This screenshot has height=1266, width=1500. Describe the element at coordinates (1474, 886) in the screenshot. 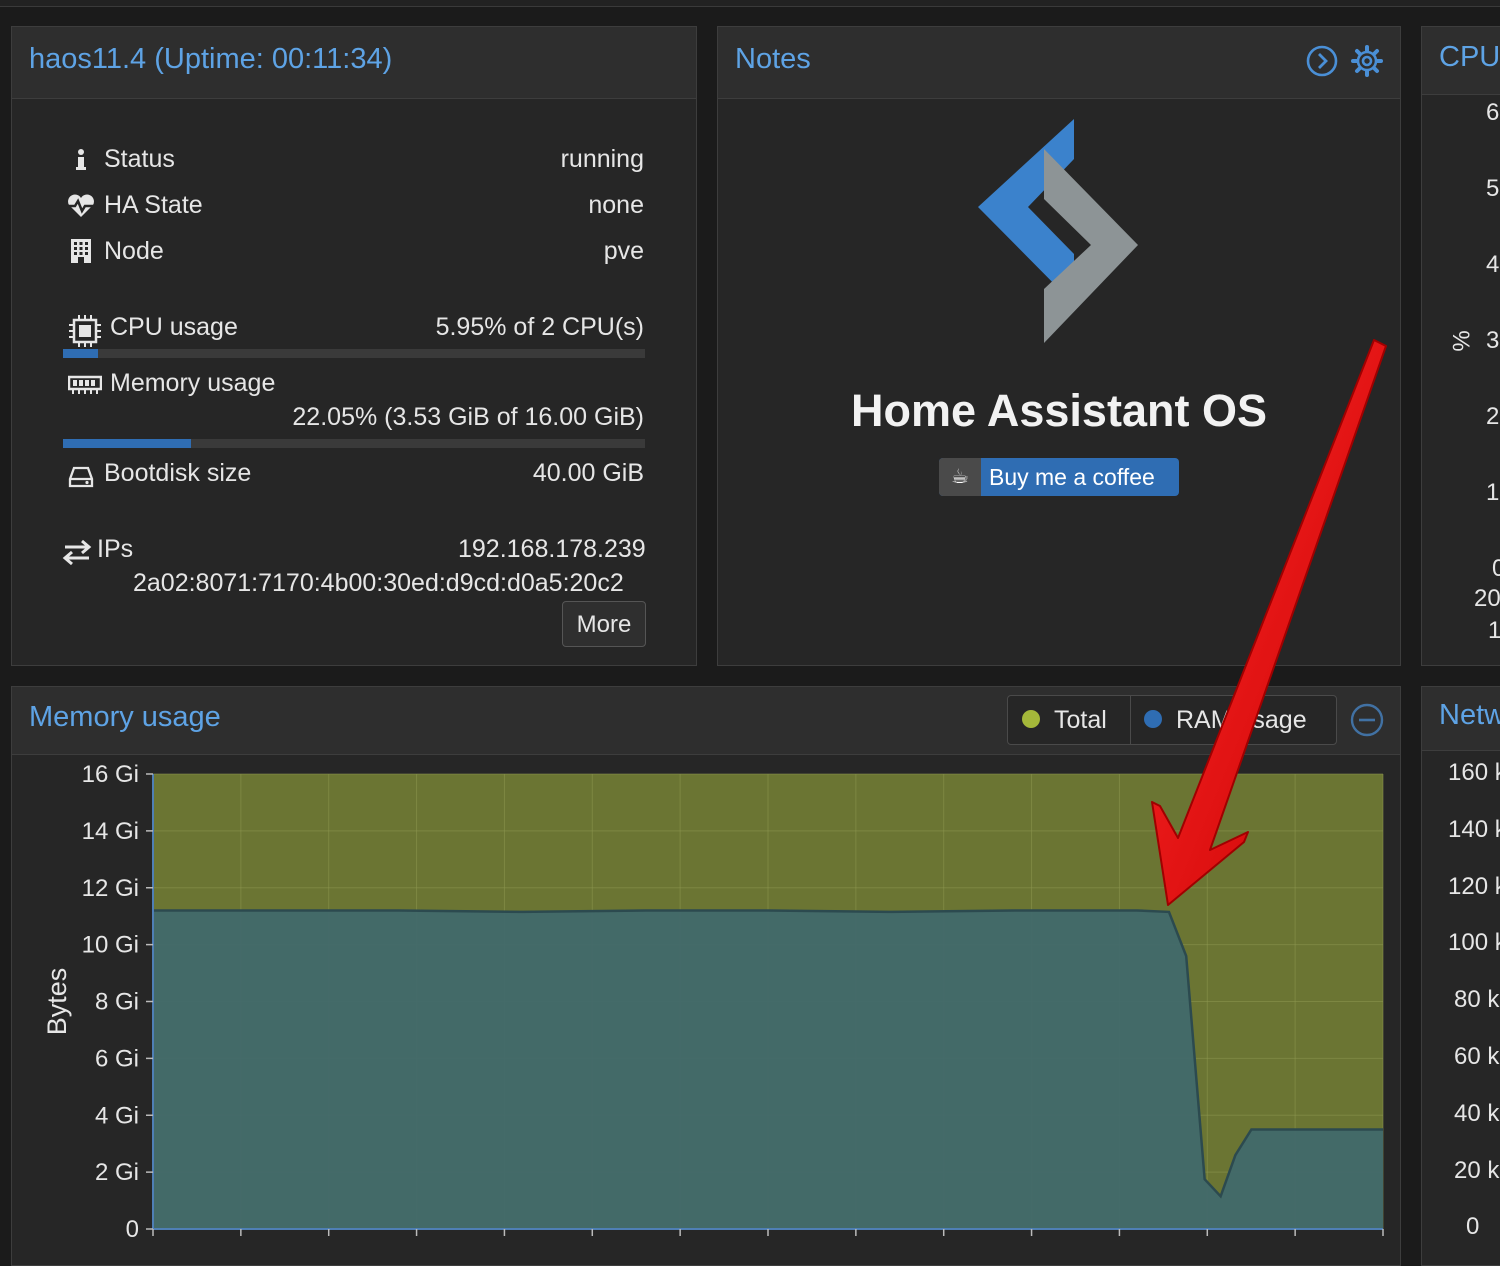

I see `network-y-tick: 120 k` at that location.